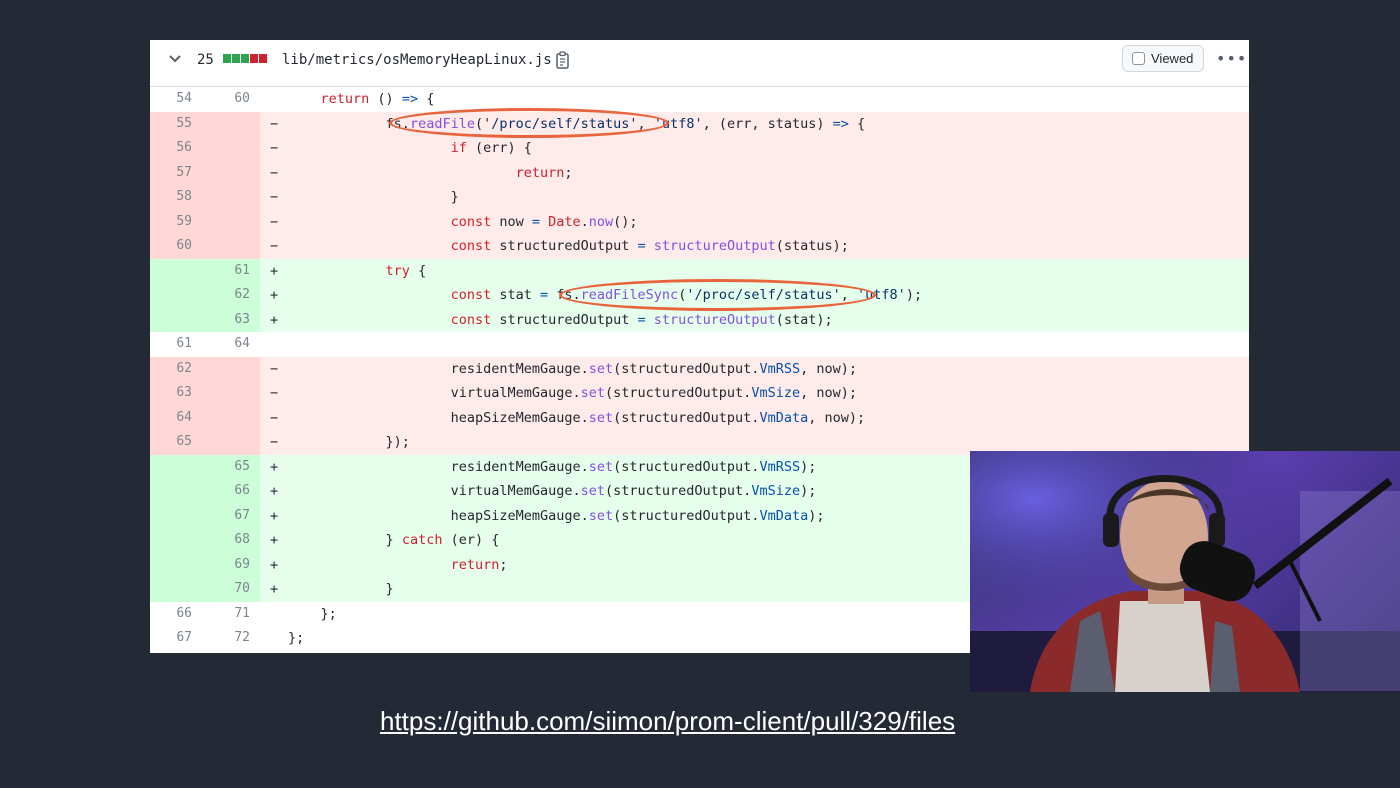  What do you see at coordinates (231, 638) in the screenshot?
I see `new-line-number: 72` at bounding box center [231, 638].